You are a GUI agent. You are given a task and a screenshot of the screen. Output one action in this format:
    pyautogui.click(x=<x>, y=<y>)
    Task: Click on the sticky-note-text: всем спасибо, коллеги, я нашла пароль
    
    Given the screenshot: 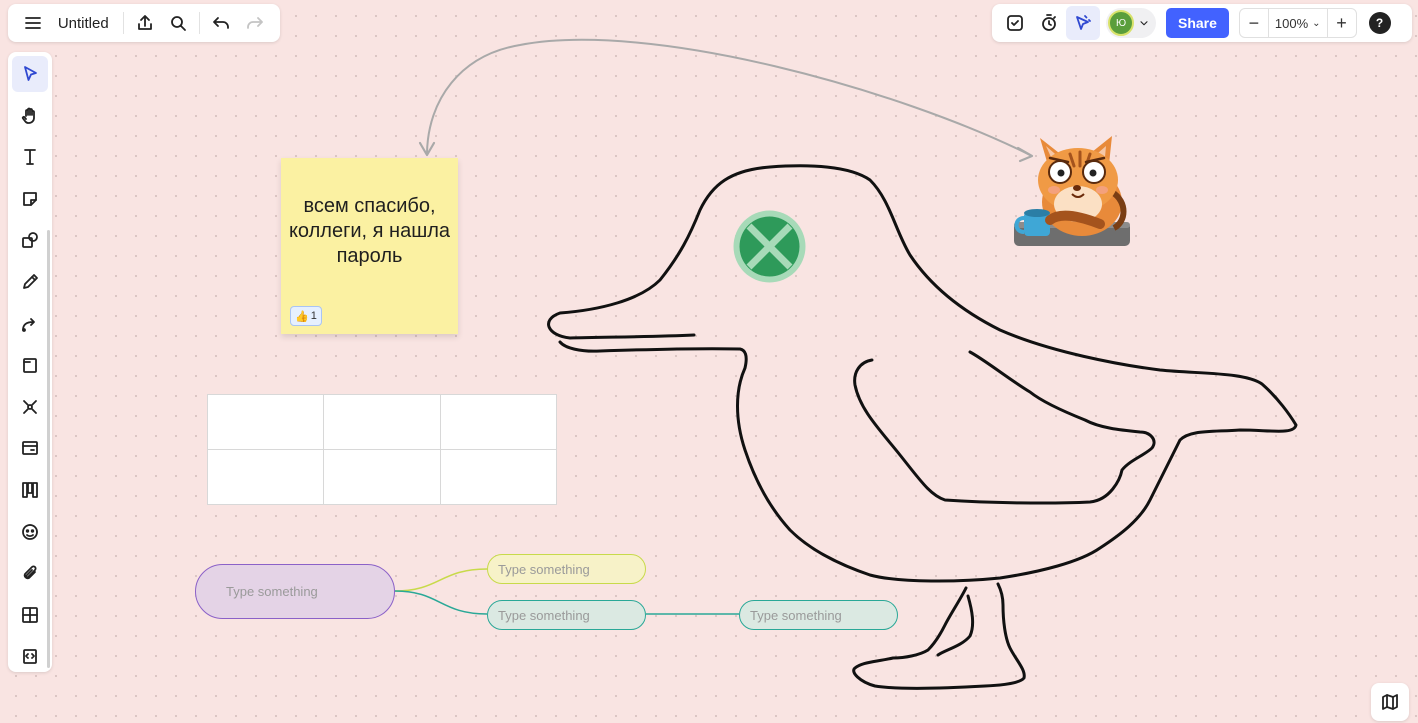 What is the action you would take?
    pyautogui.click(x=369, y=231)
    